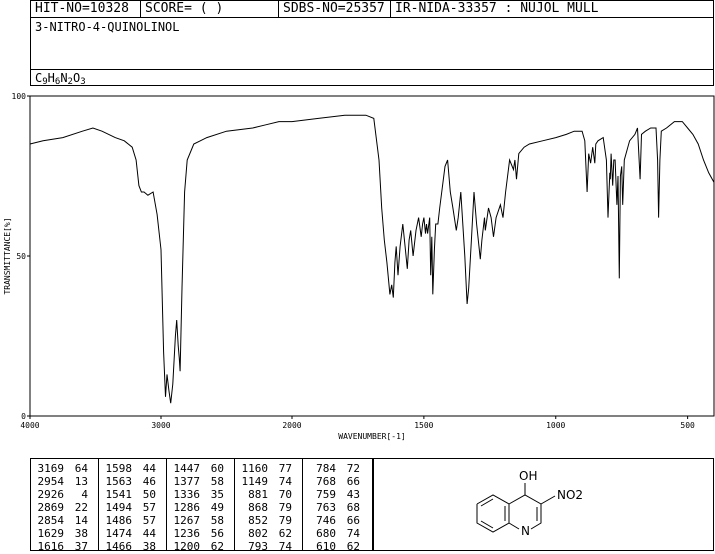  Describe the element at coordinates (210, 9) in the screenshot. I see `score: SCORE= ( )` at that location.